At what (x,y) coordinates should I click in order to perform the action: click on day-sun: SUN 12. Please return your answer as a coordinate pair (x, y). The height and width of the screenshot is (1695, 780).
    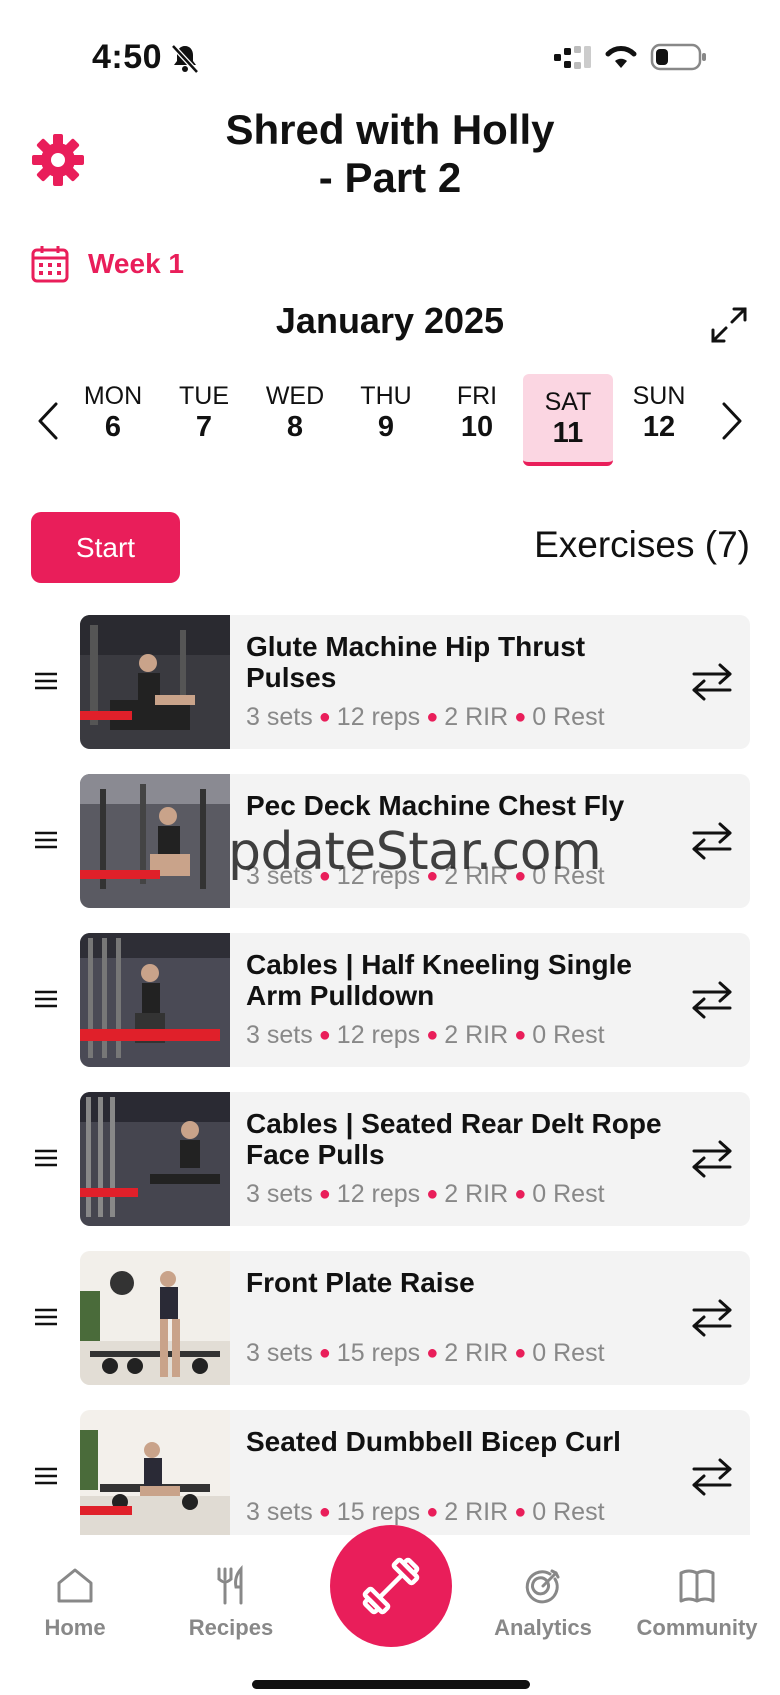
    Looking at the image, I should click on (659, 420).